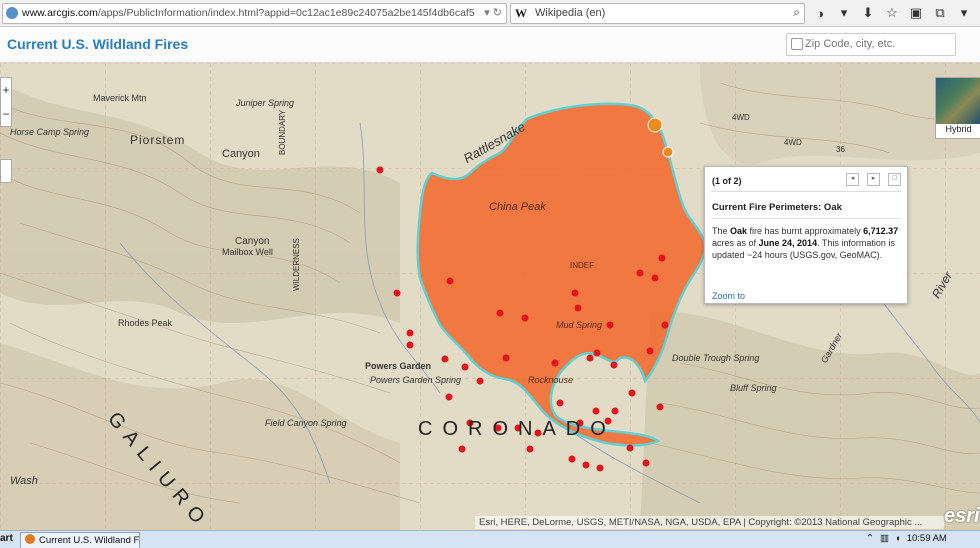  What do you see at coordinates (657, 13) in the screenshot?
I see `browser-search-box: W Wikipedia (en) ⌕` at bounding box center [657, 13].